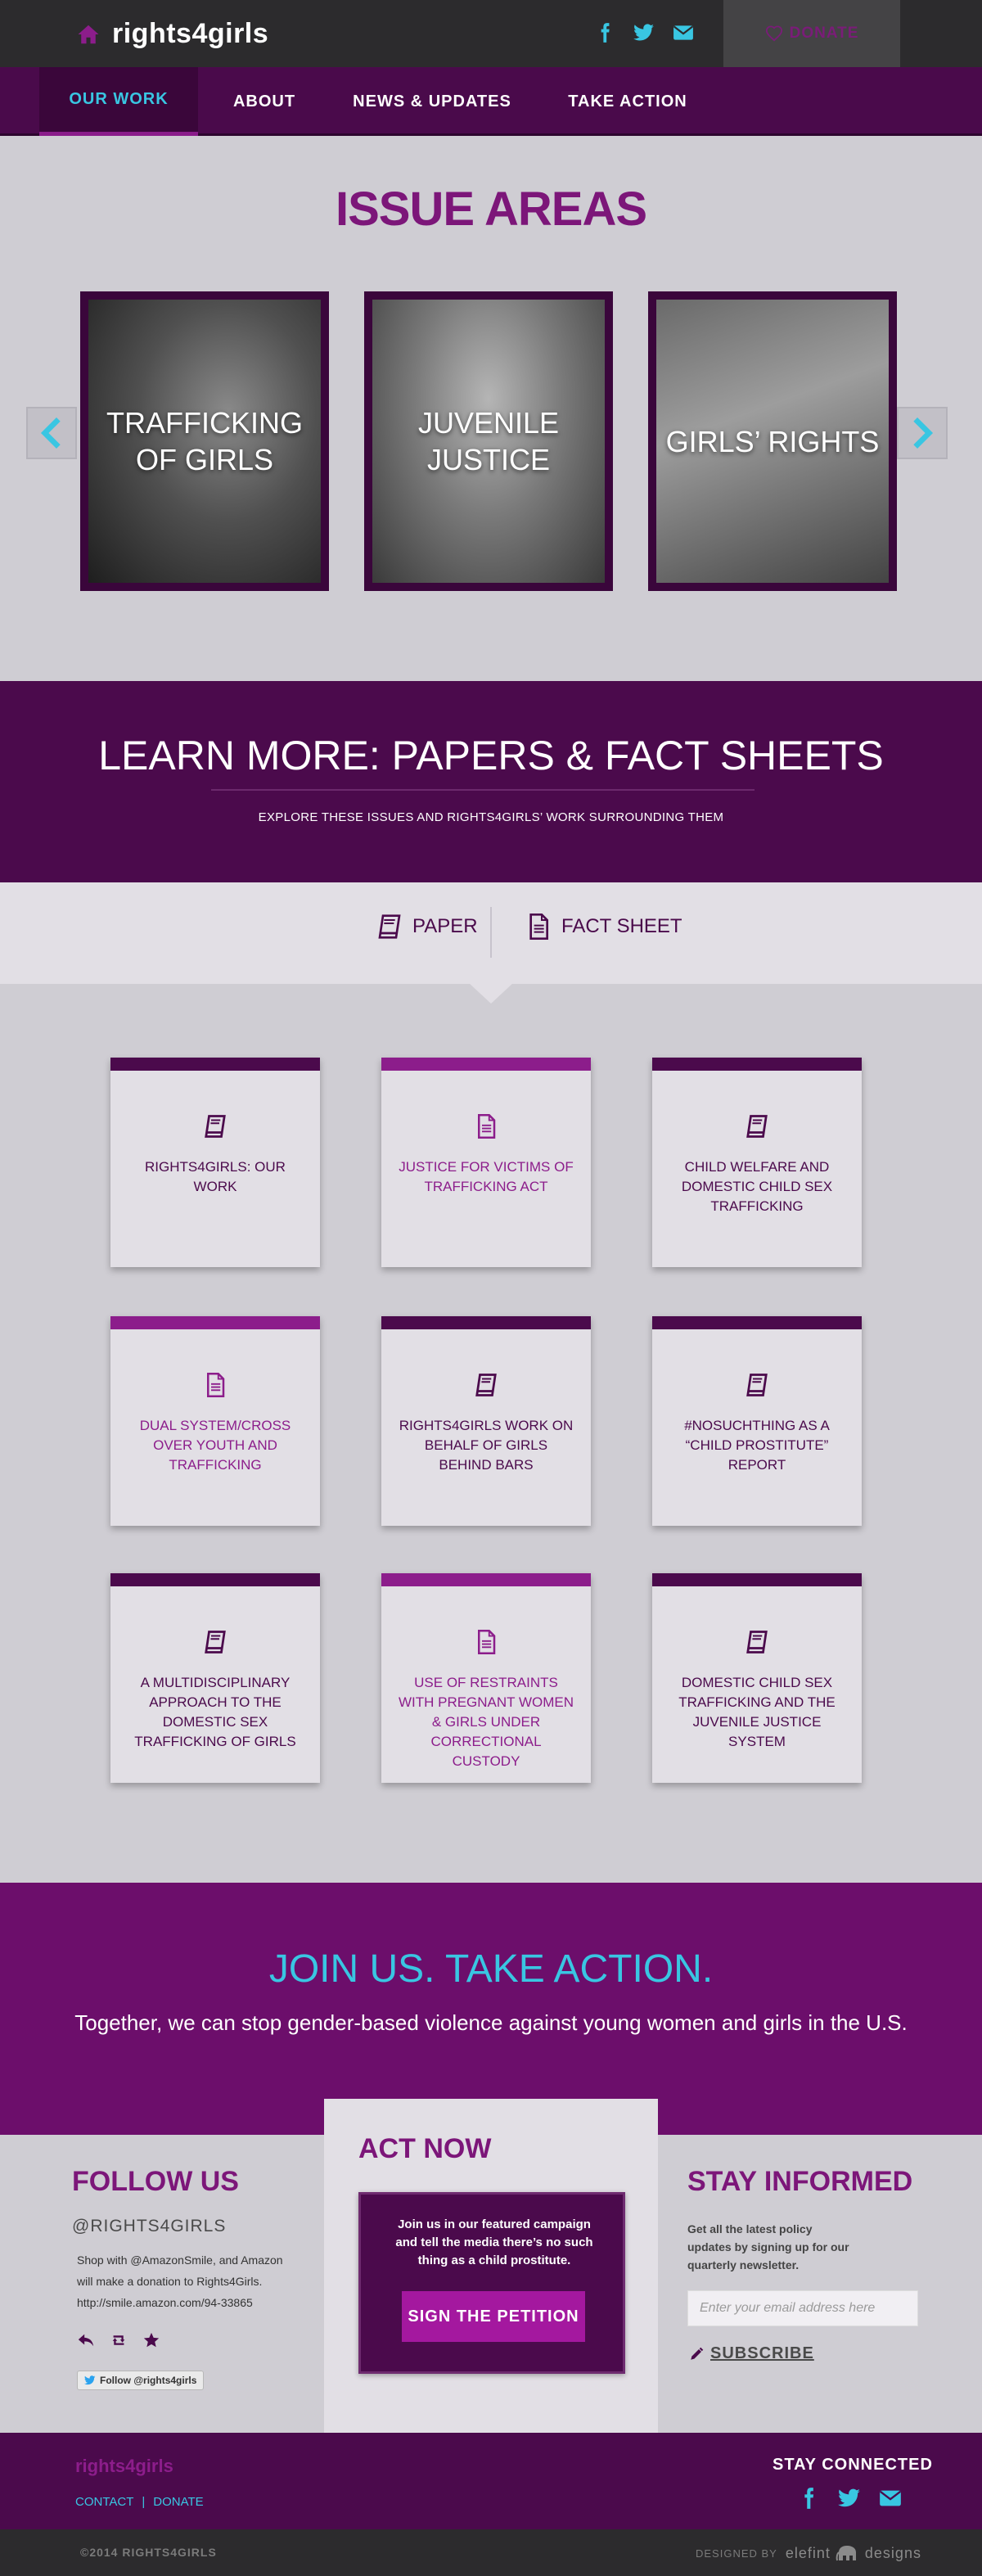  Describe the element at coordinates (124, 2466) in the screenshot. I see `footer-brand: rights4girls` at that location.